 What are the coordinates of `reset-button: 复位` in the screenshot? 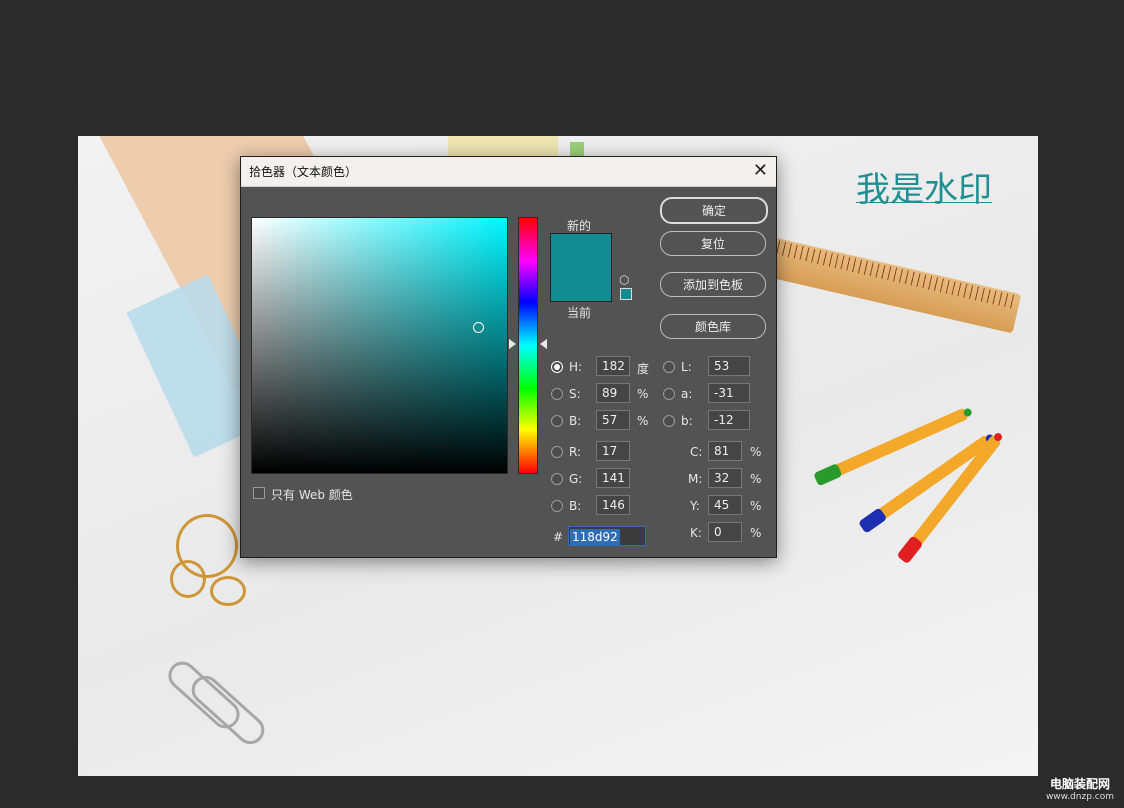 It's located at (713, 243).